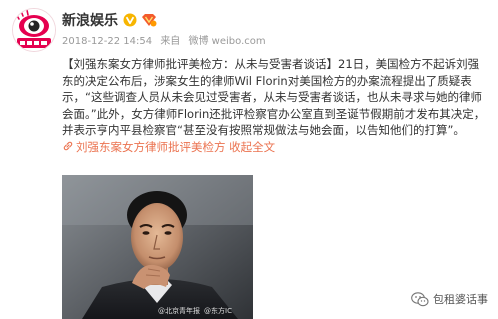  What do you see at coordinates (149, 20) in the screenshot?
I see `vip-icon` at bounding box center [149, 20].